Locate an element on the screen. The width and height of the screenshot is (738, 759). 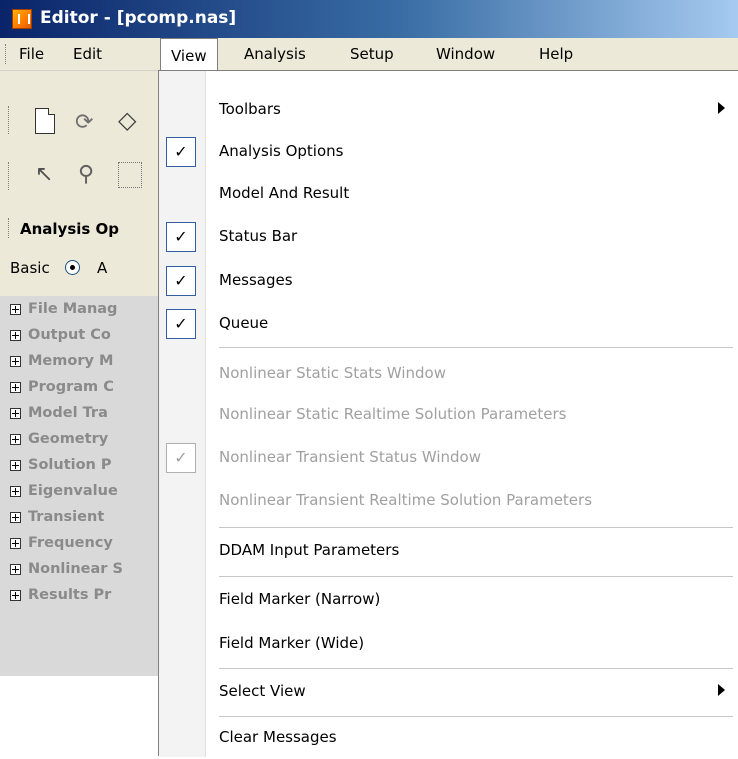
menu-item-clear-messages: Clear Messages is located at coordinates (448, 738).